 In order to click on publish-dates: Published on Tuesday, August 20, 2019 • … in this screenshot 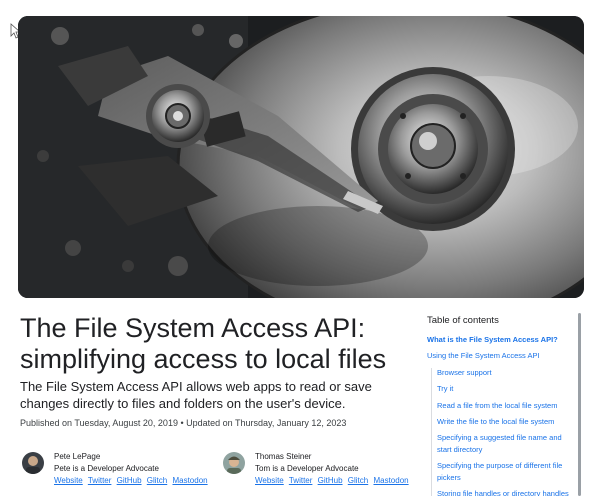, I will do `click(183, 423)`.